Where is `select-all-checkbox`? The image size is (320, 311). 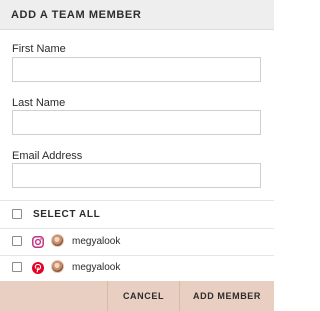
select-all-checkbox is located at coordinates (17, 214).